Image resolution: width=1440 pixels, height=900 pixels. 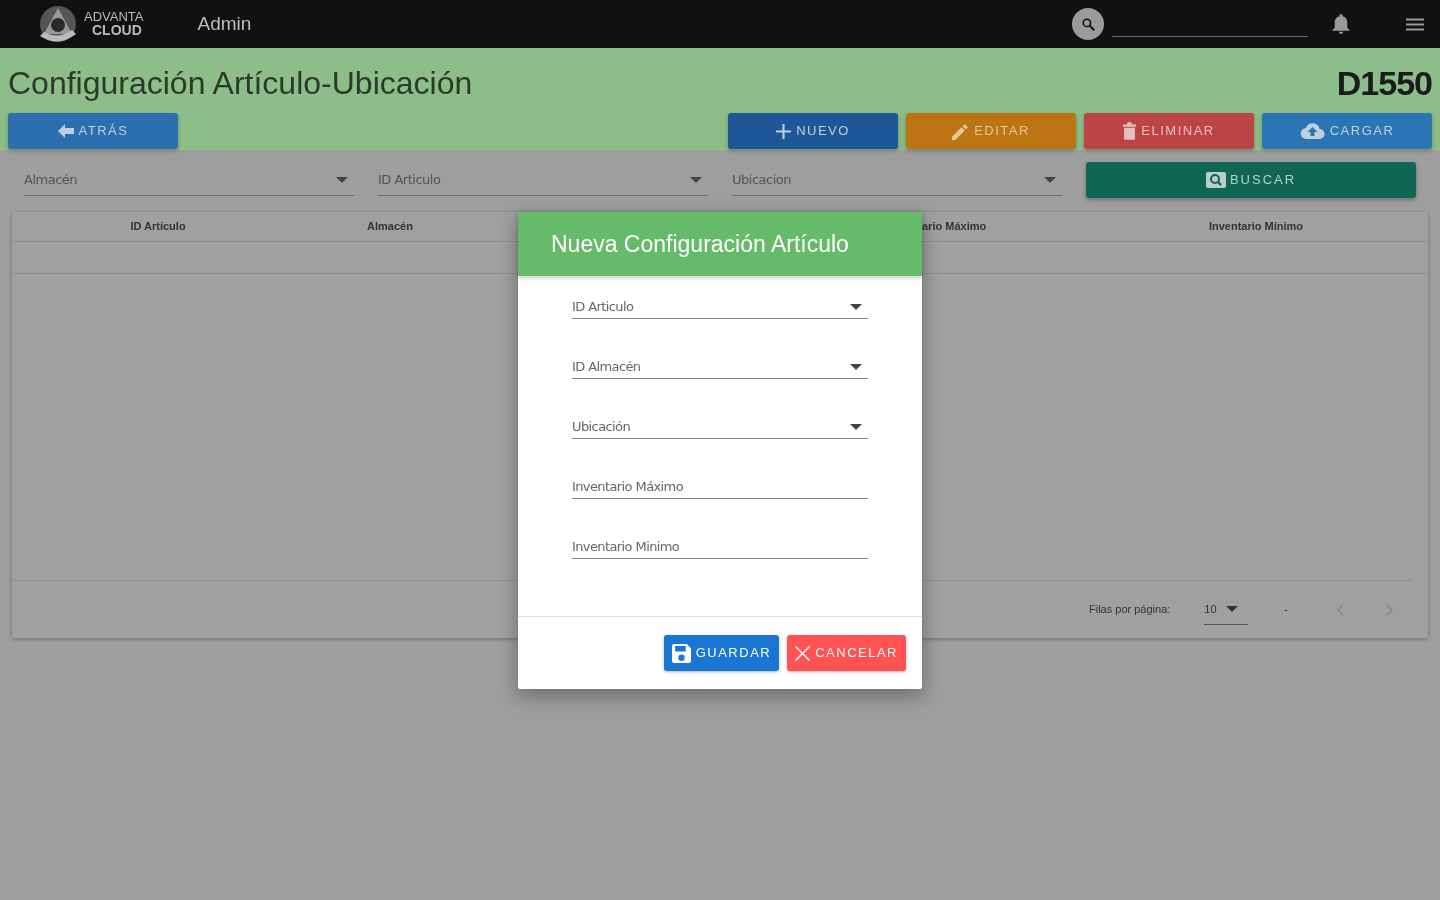 What do you see at coordinates (991, 131) in the screenshot?
I see `edit-button: EDITAR` at bounding box center [991, 131].